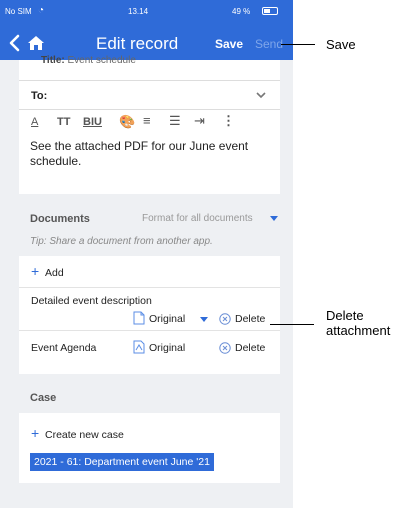 Image resolution: width=419 pixels, height=508 pixels. Describe the element at coordinates (122, 462) in the screenshot. I see `selected-case: 2021 - 61: Department event June '21` at that location.